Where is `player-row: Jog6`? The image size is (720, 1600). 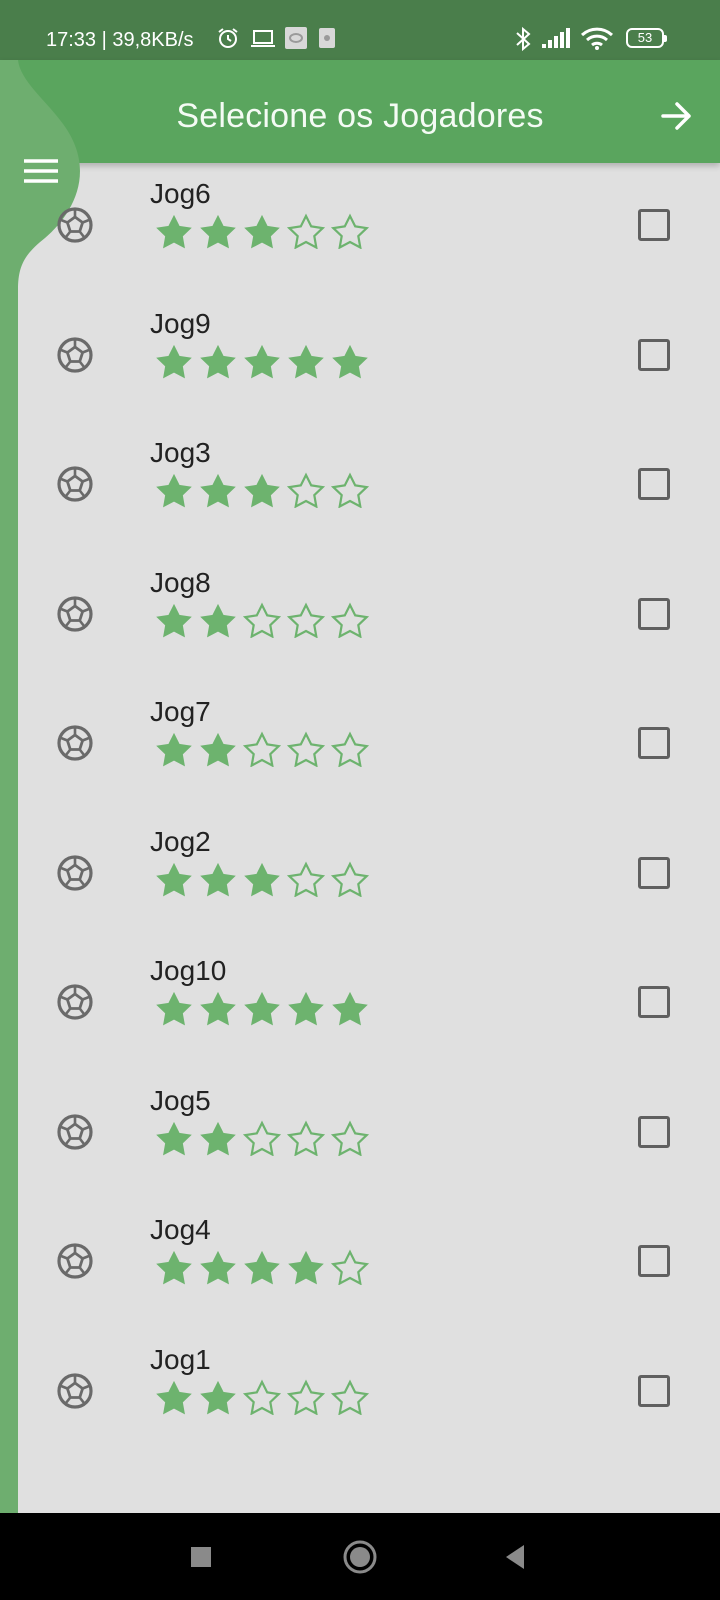 player-row: Jog6 is located at coordinates (369, 229).